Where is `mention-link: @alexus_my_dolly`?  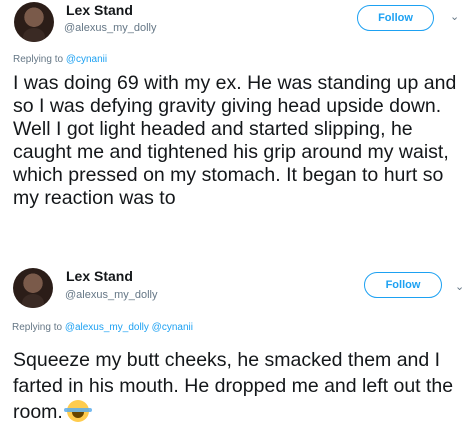
mention-link: @alexus_my_dolly is located at coordinates (107, 327).